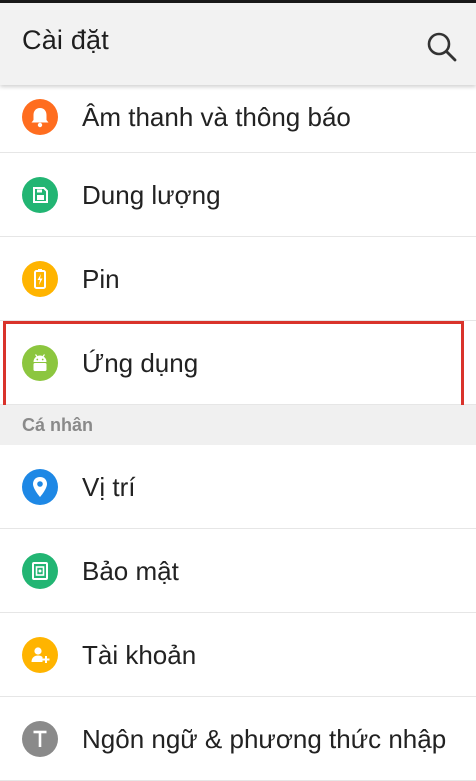 The height and width of the screenshot is (781, 476). I want to click on language-icon, so click(40, 739).